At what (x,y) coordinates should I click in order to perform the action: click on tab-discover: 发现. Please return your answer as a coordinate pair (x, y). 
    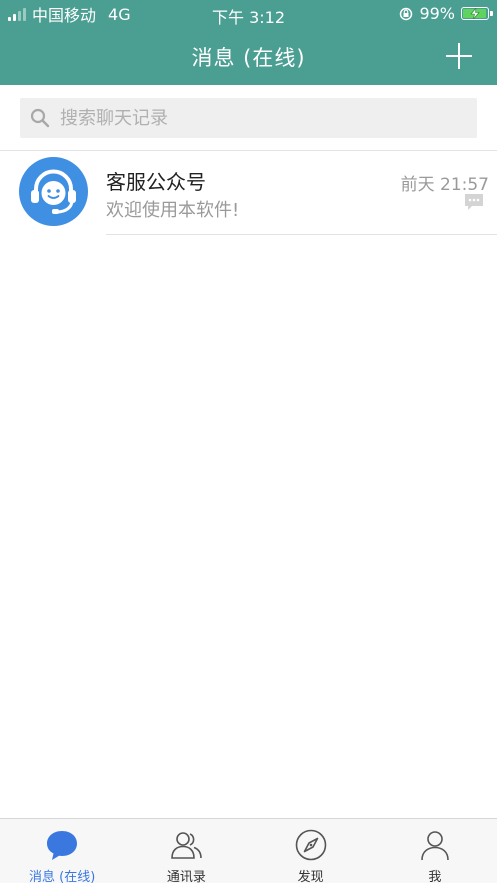
    Looking at the image, I should click on (311, 851).